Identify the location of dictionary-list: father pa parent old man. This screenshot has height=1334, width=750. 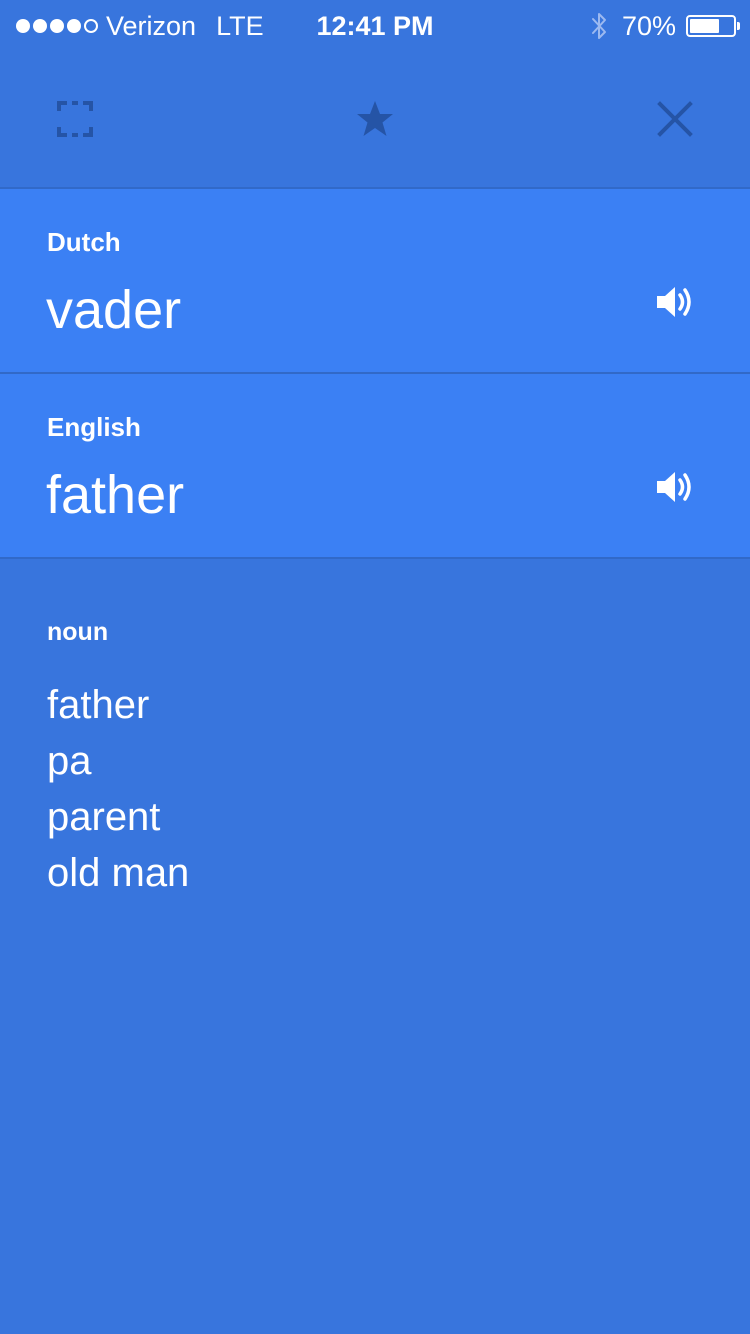
(118, 789).